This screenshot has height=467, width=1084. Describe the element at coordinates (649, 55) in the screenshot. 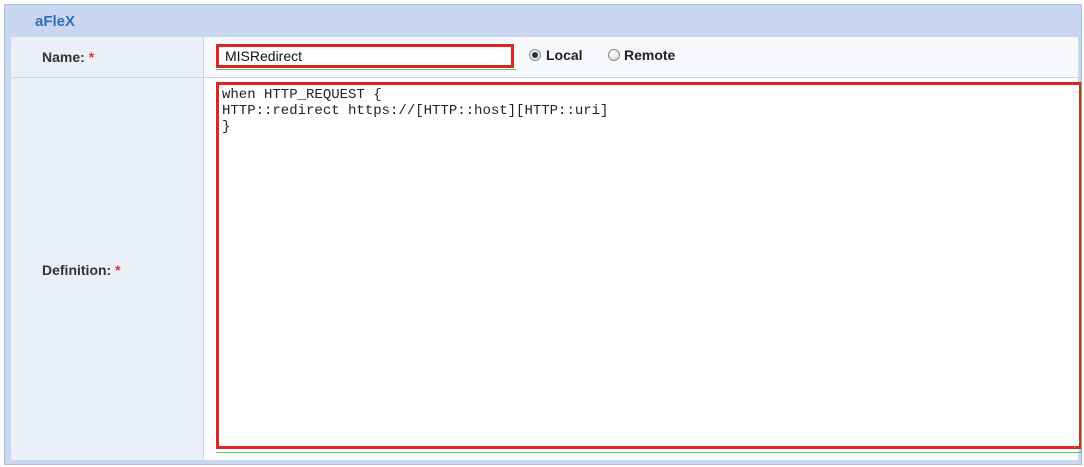

I see `remote-radio-label: Remote` at that location.